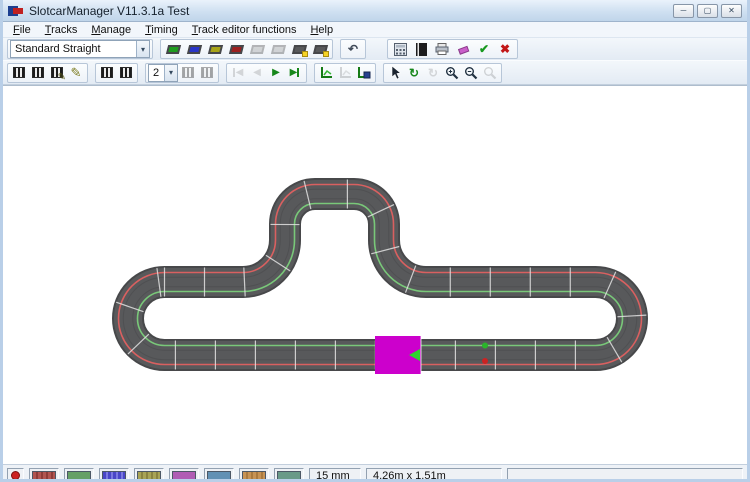 The image size is (750, 482). Describe the element at coordinates (61, 30) in the screenshot. I see `menu-tracks: Tracks` at that location.